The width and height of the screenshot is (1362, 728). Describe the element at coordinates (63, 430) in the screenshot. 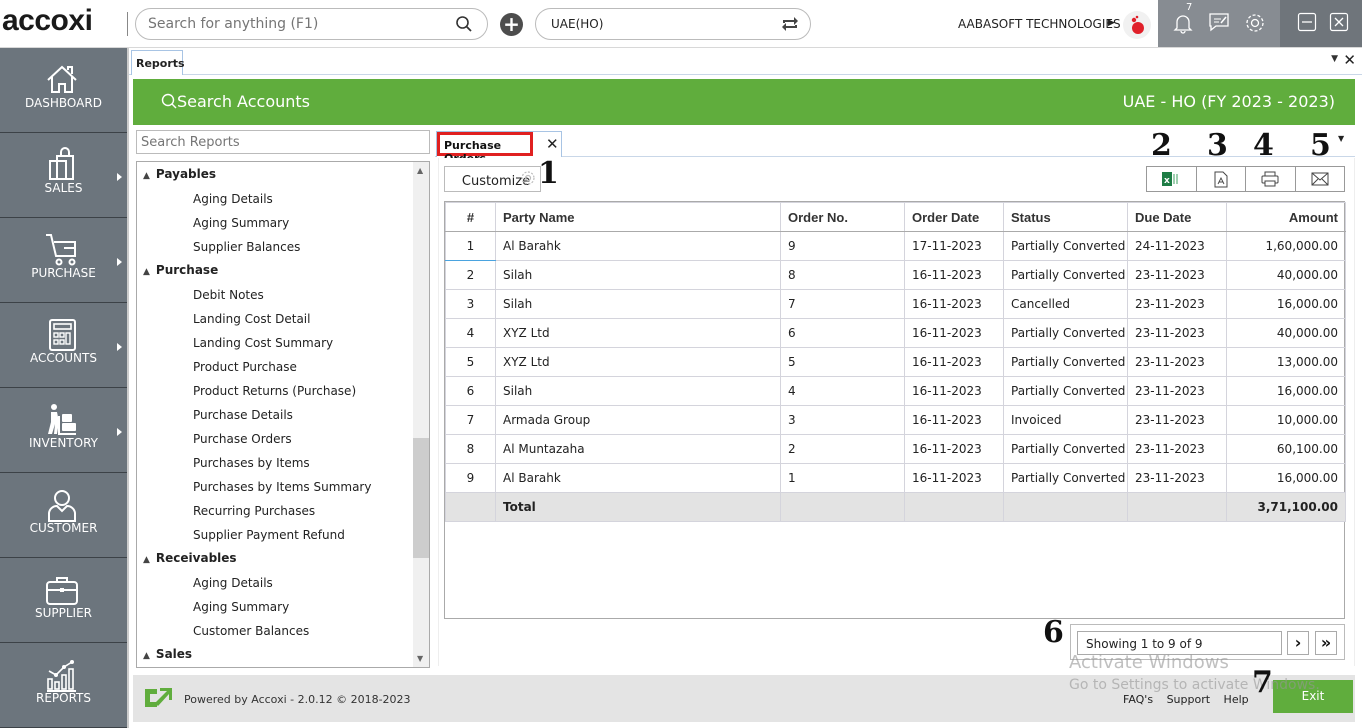

I see `sidebar-item-inventory: INVENTORY` at that location.